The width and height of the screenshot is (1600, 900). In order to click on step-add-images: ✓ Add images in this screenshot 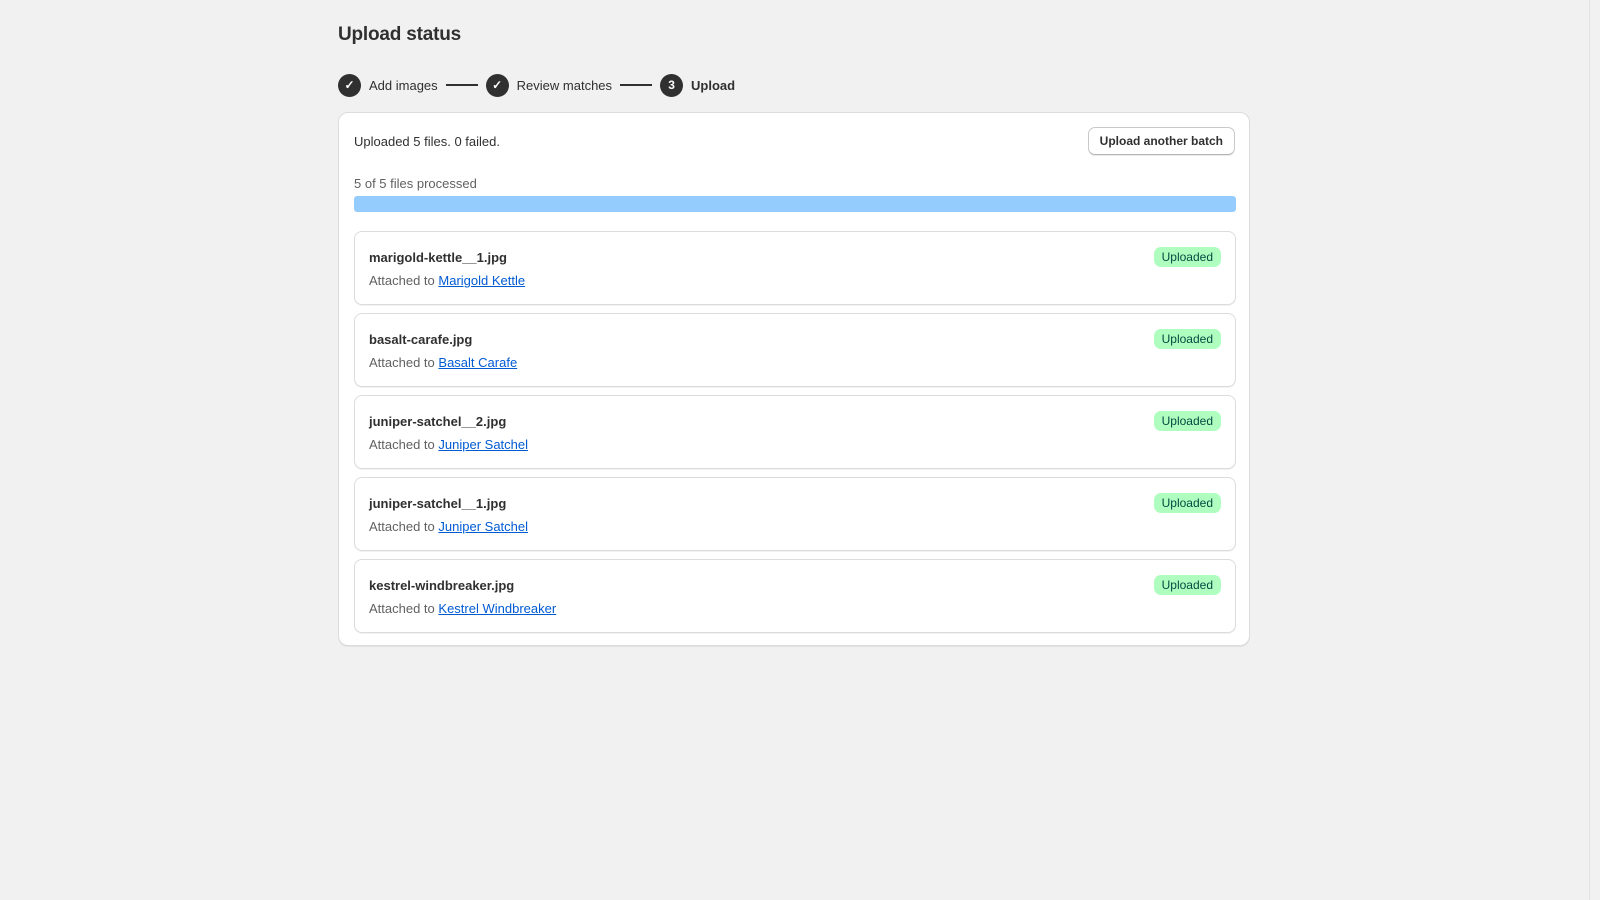, I will do `click(388, 85)`.